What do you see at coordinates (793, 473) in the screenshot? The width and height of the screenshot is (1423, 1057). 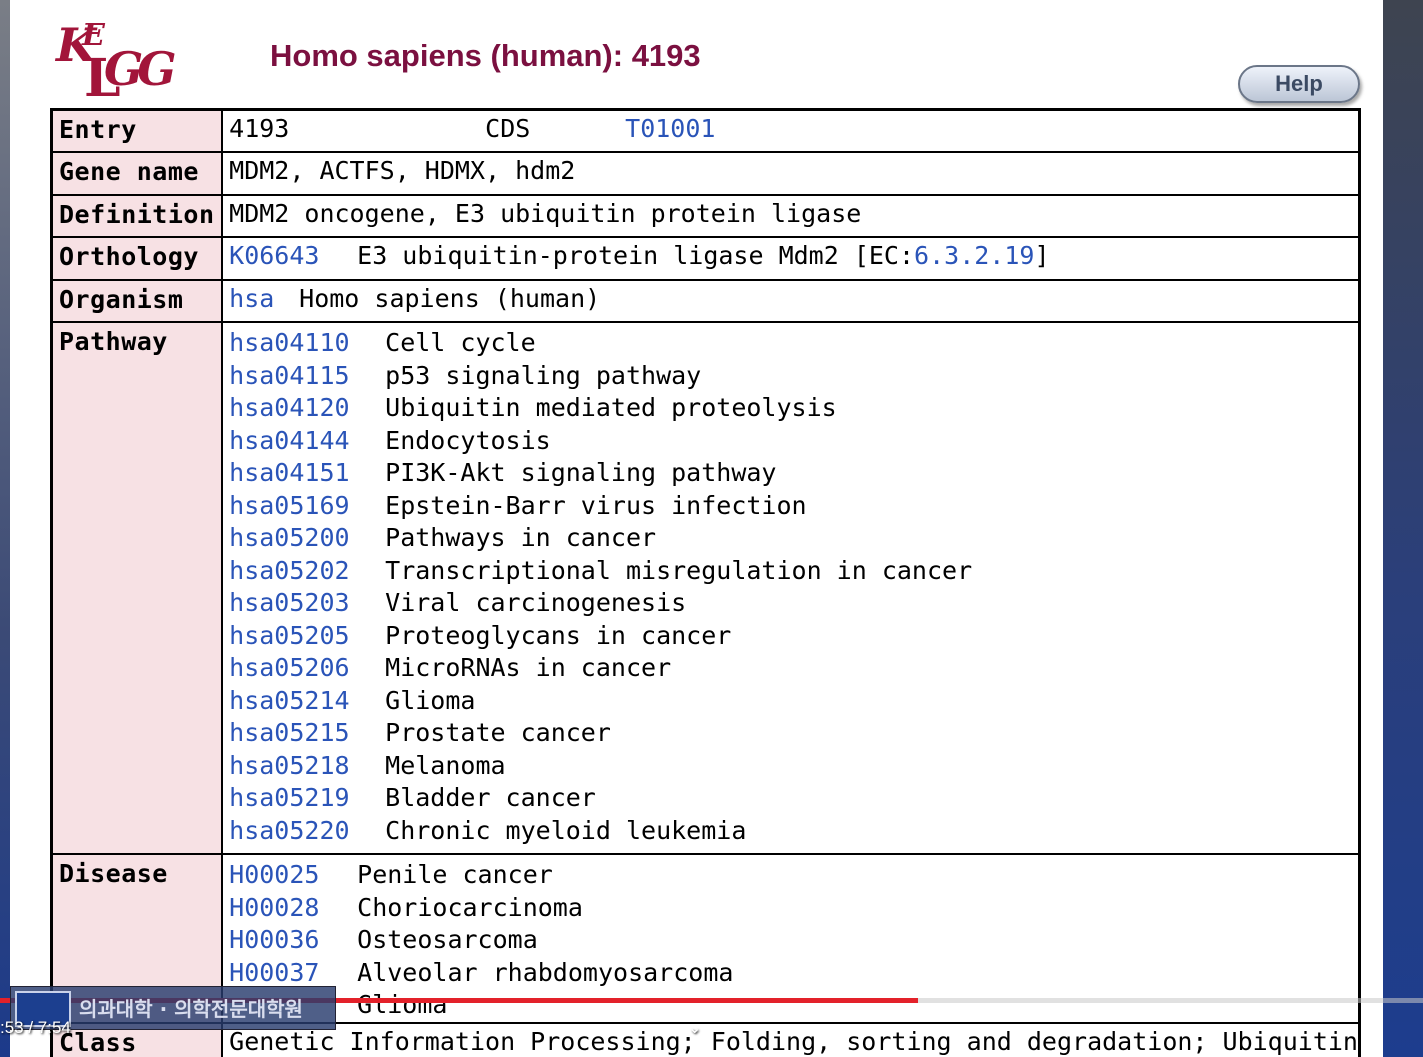 I see `pathway-item: hsa04151 PI3K-Akt signaling pathway` at bounding box center [793, 473].